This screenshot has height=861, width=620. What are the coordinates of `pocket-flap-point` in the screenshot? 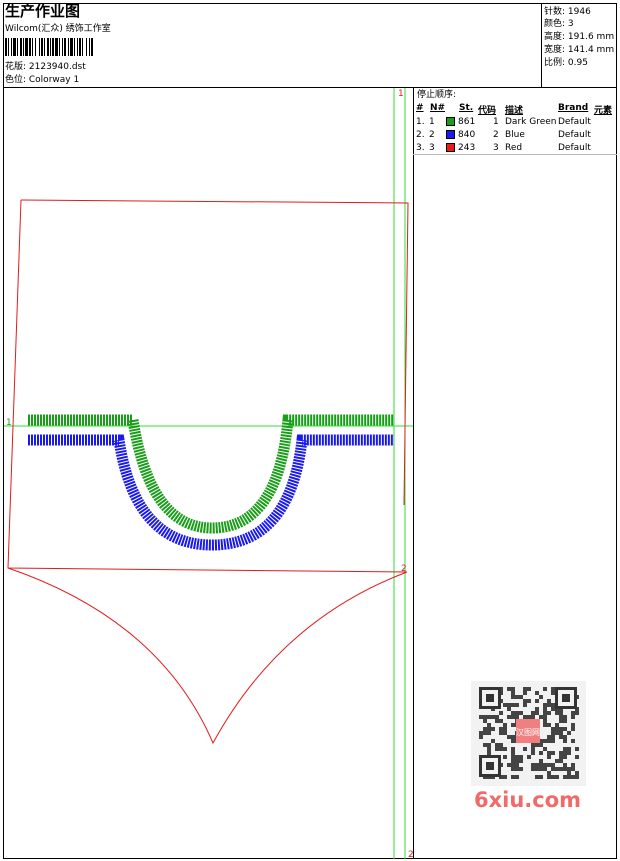 It's located at (207, 656).